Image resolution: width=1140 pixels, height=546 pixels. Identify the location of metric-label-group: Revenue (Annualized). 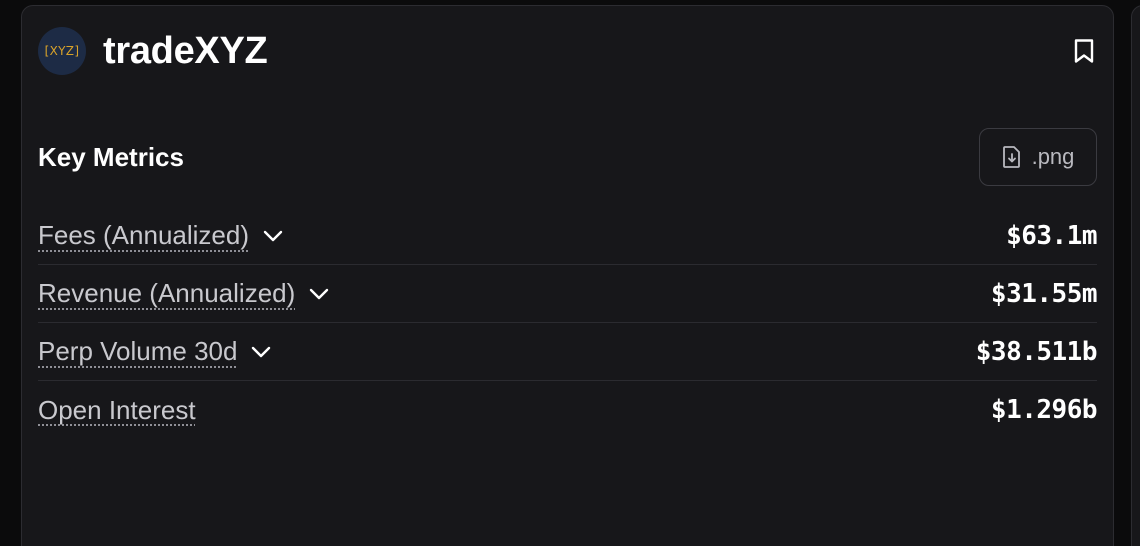
(183, 293).